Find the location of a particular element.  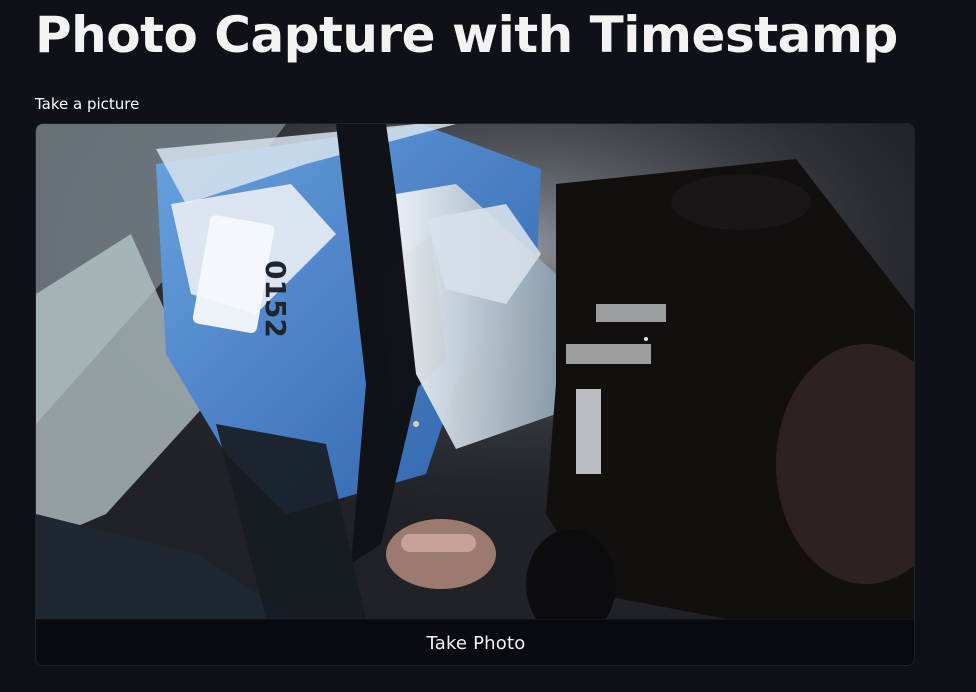

take-photo-button-label: Take Photo is located at coordinates (476, 643).